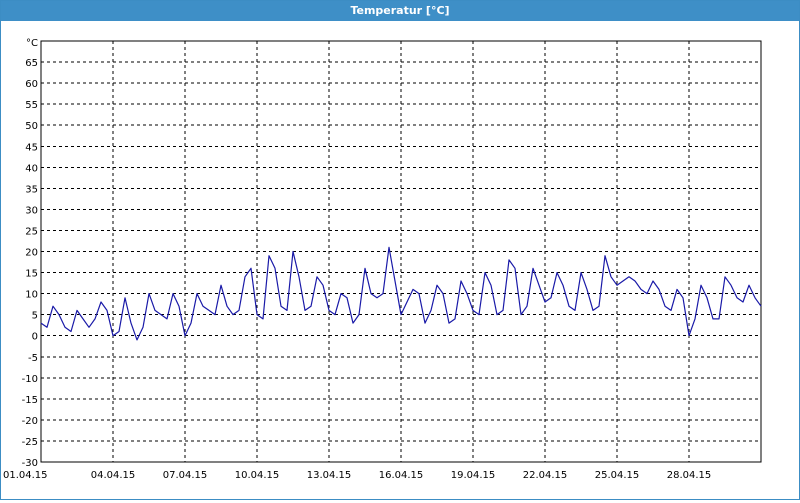 This screenshot has width=800, height=503. Describe the element at coordinates (473, 475) in the screenshot. I see `x-tick-label: 19.04.15` at that location.